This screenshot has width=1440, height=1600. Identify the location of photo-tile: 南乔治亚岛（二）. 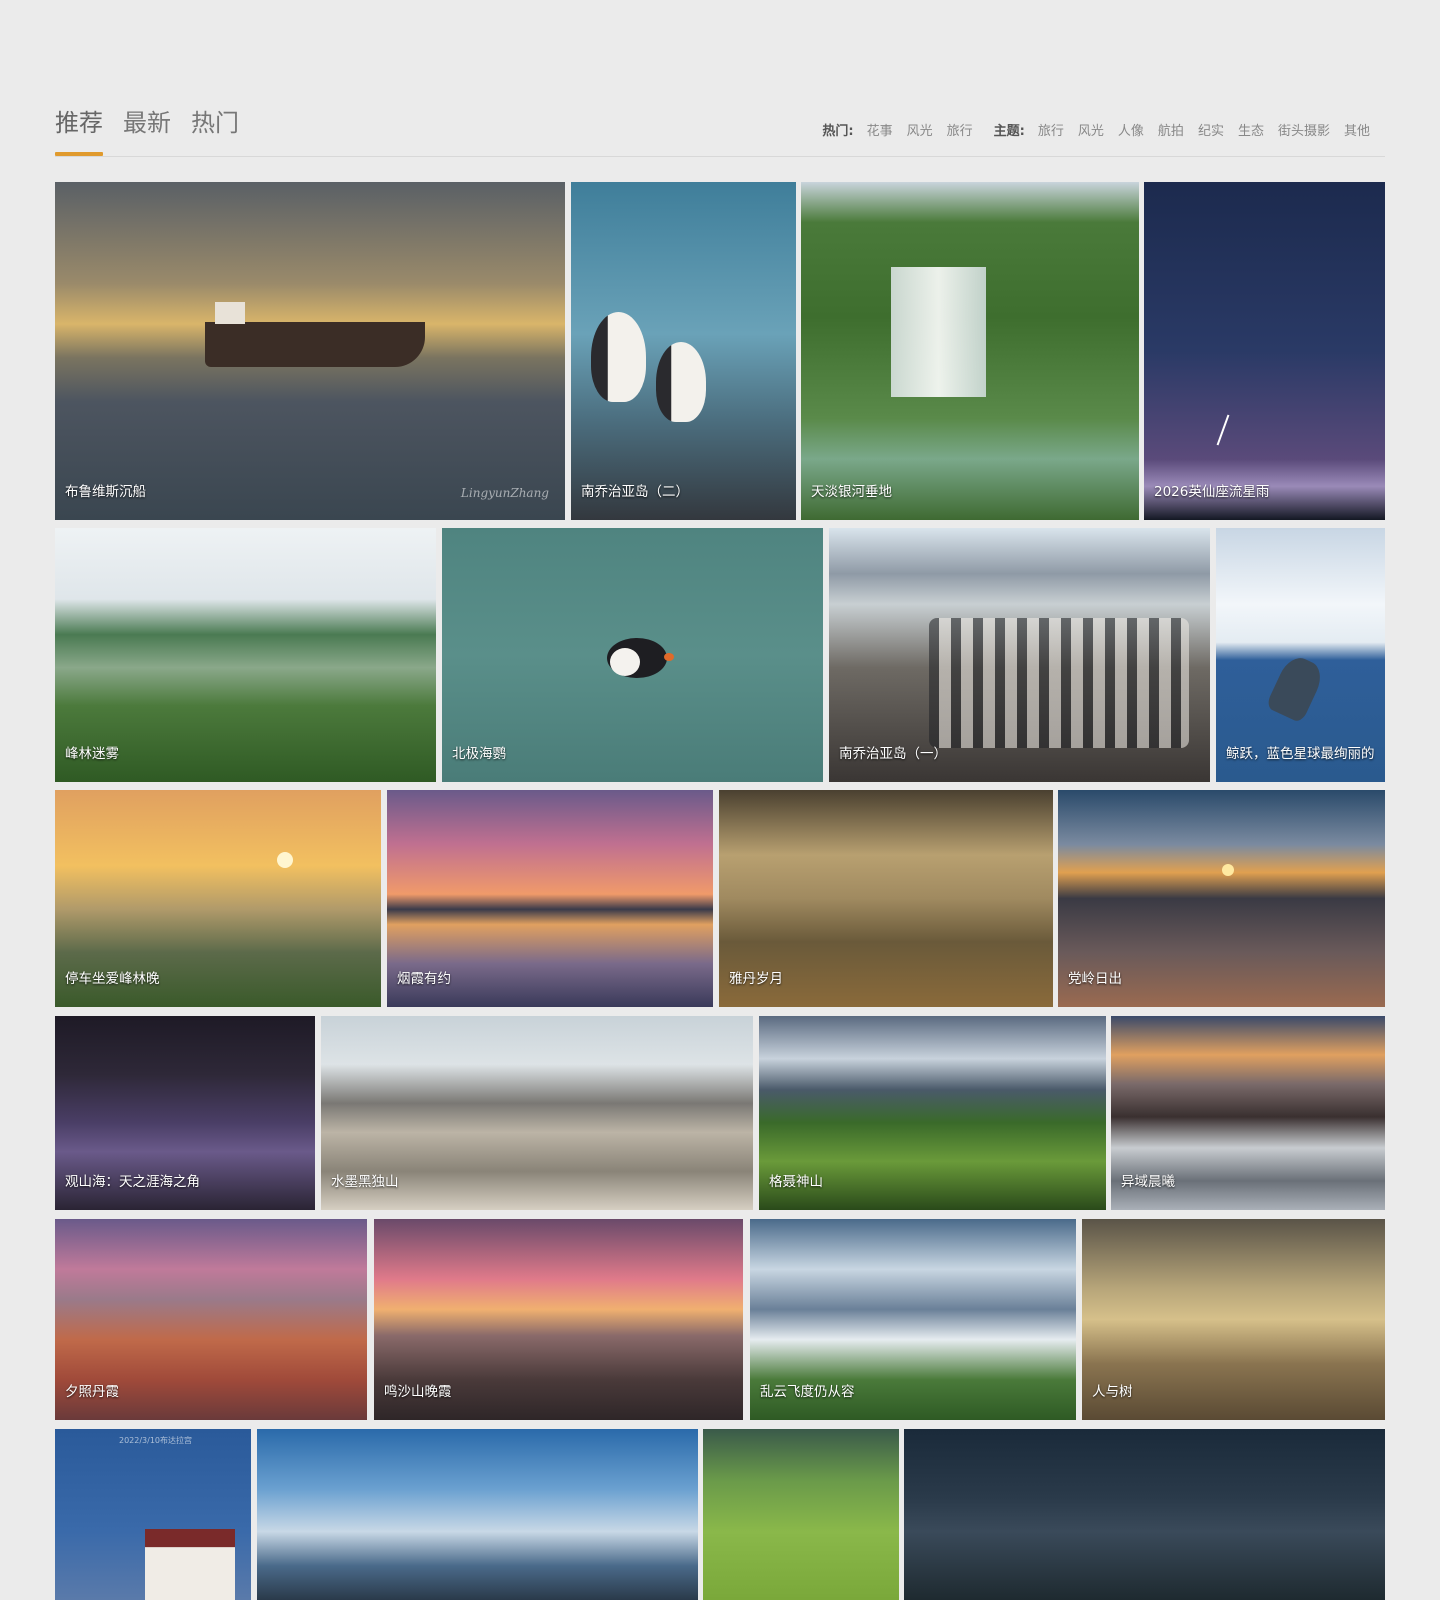
(683, 351).